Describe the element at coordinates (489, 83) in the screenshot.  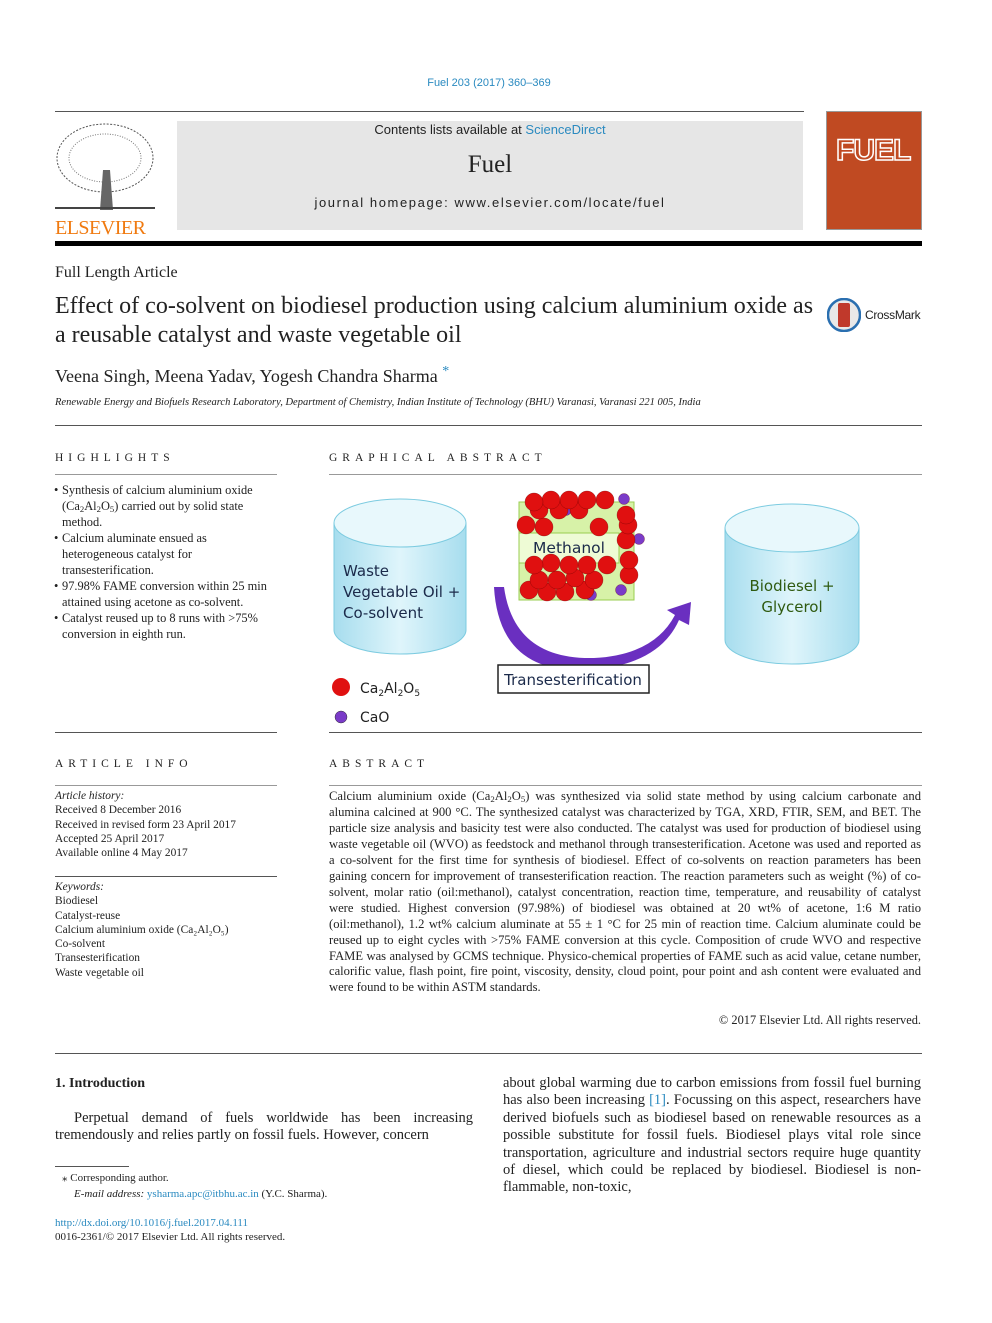
I see `citation-link: Fuel 203 (2017) 360–369` at that location.